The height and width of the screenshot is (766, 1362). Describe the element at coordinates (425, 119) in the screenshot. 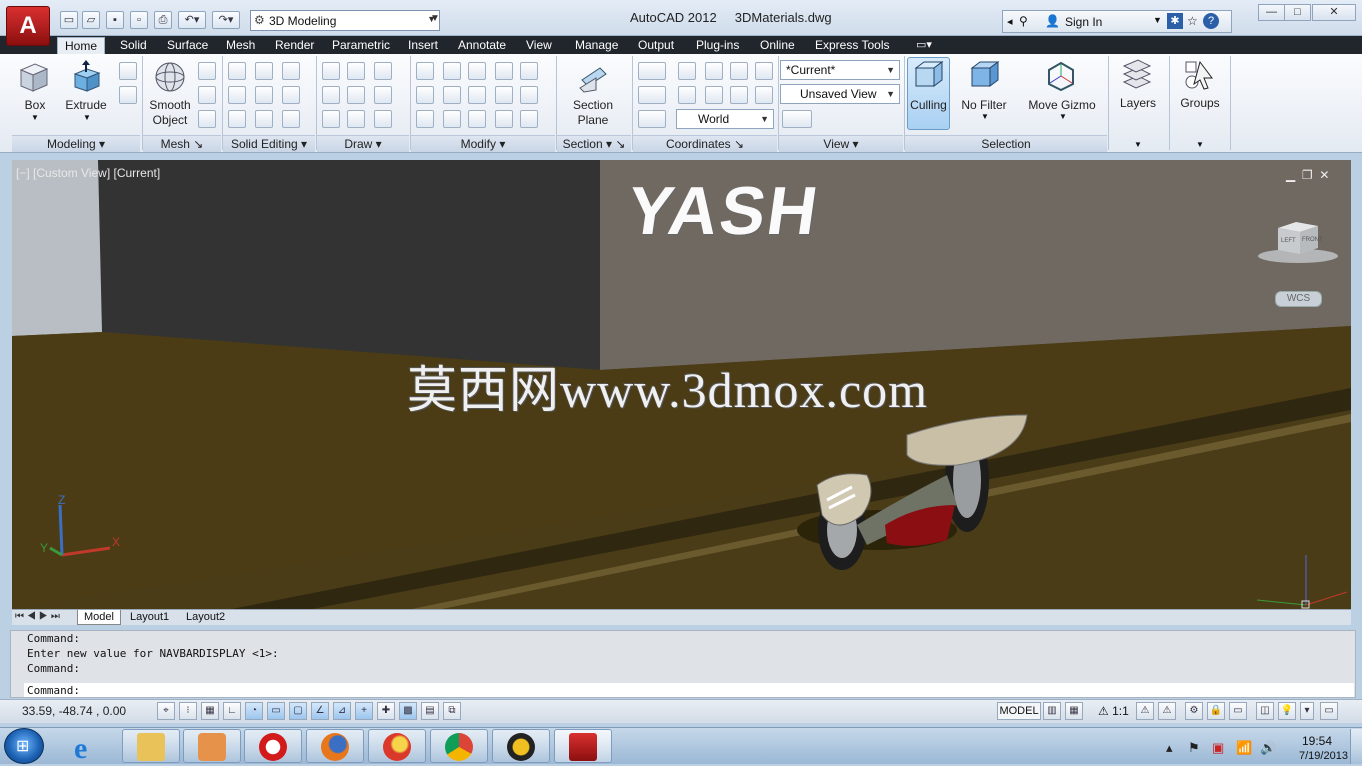

I see `erase-icon` at that location.